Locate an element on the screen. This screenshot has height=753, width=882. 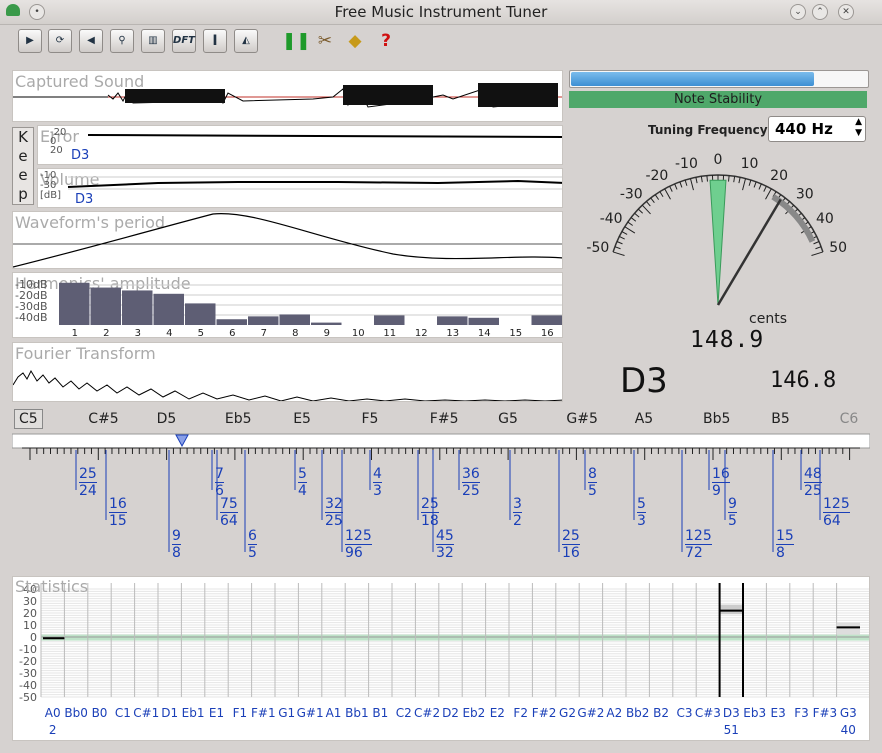
interval-ratio: 32 25 is located at coordinates (334, 512).